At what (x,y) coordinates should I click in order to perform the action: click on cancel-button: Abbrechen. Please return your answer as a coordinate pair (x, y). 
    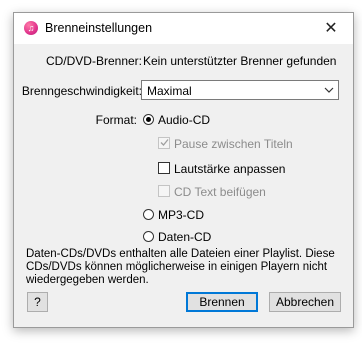
    Looking at the image, I should click on (305, 302).